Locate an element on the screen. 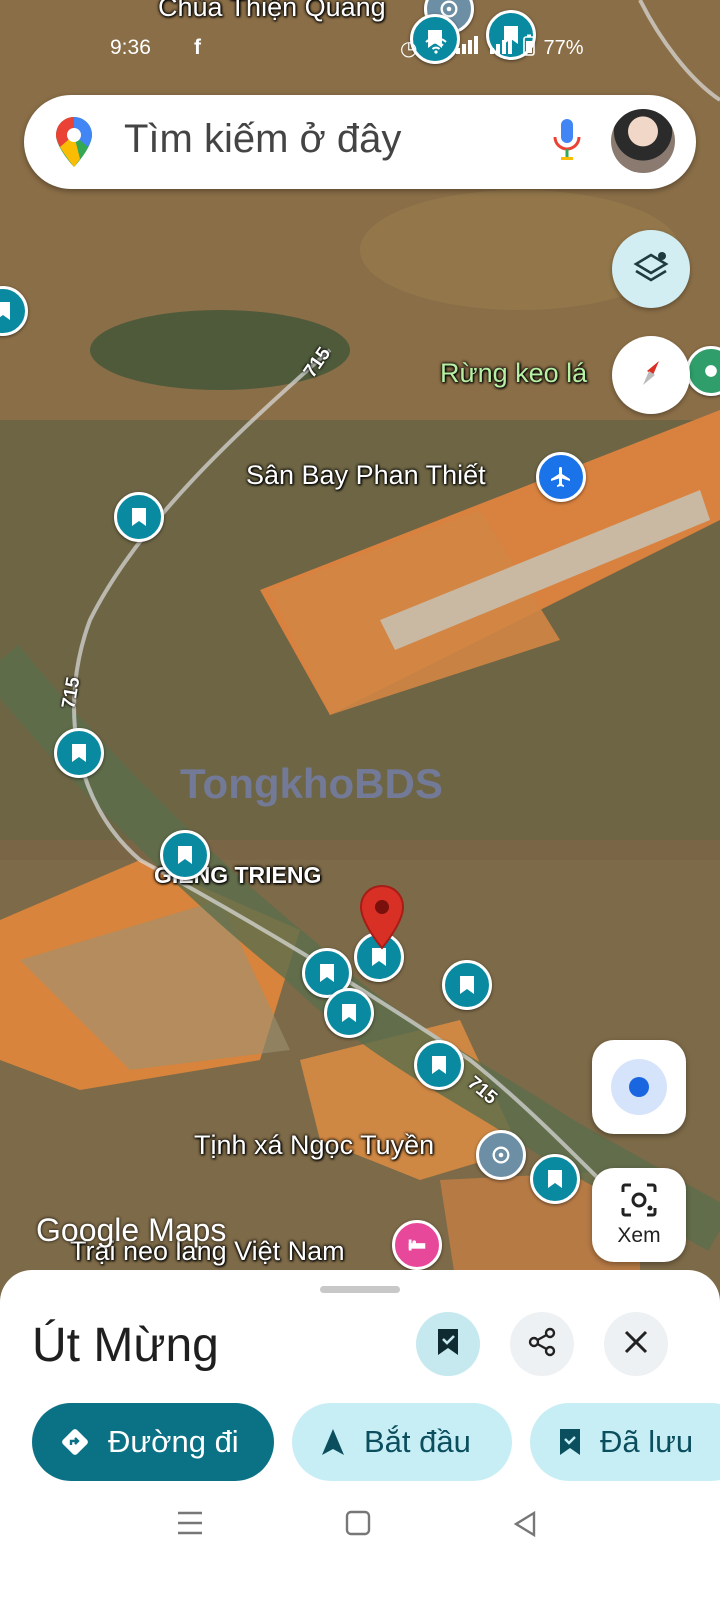 This screenshot has height=1600, width=720. lens-label: Xem is located at coordinates (639, 1235).